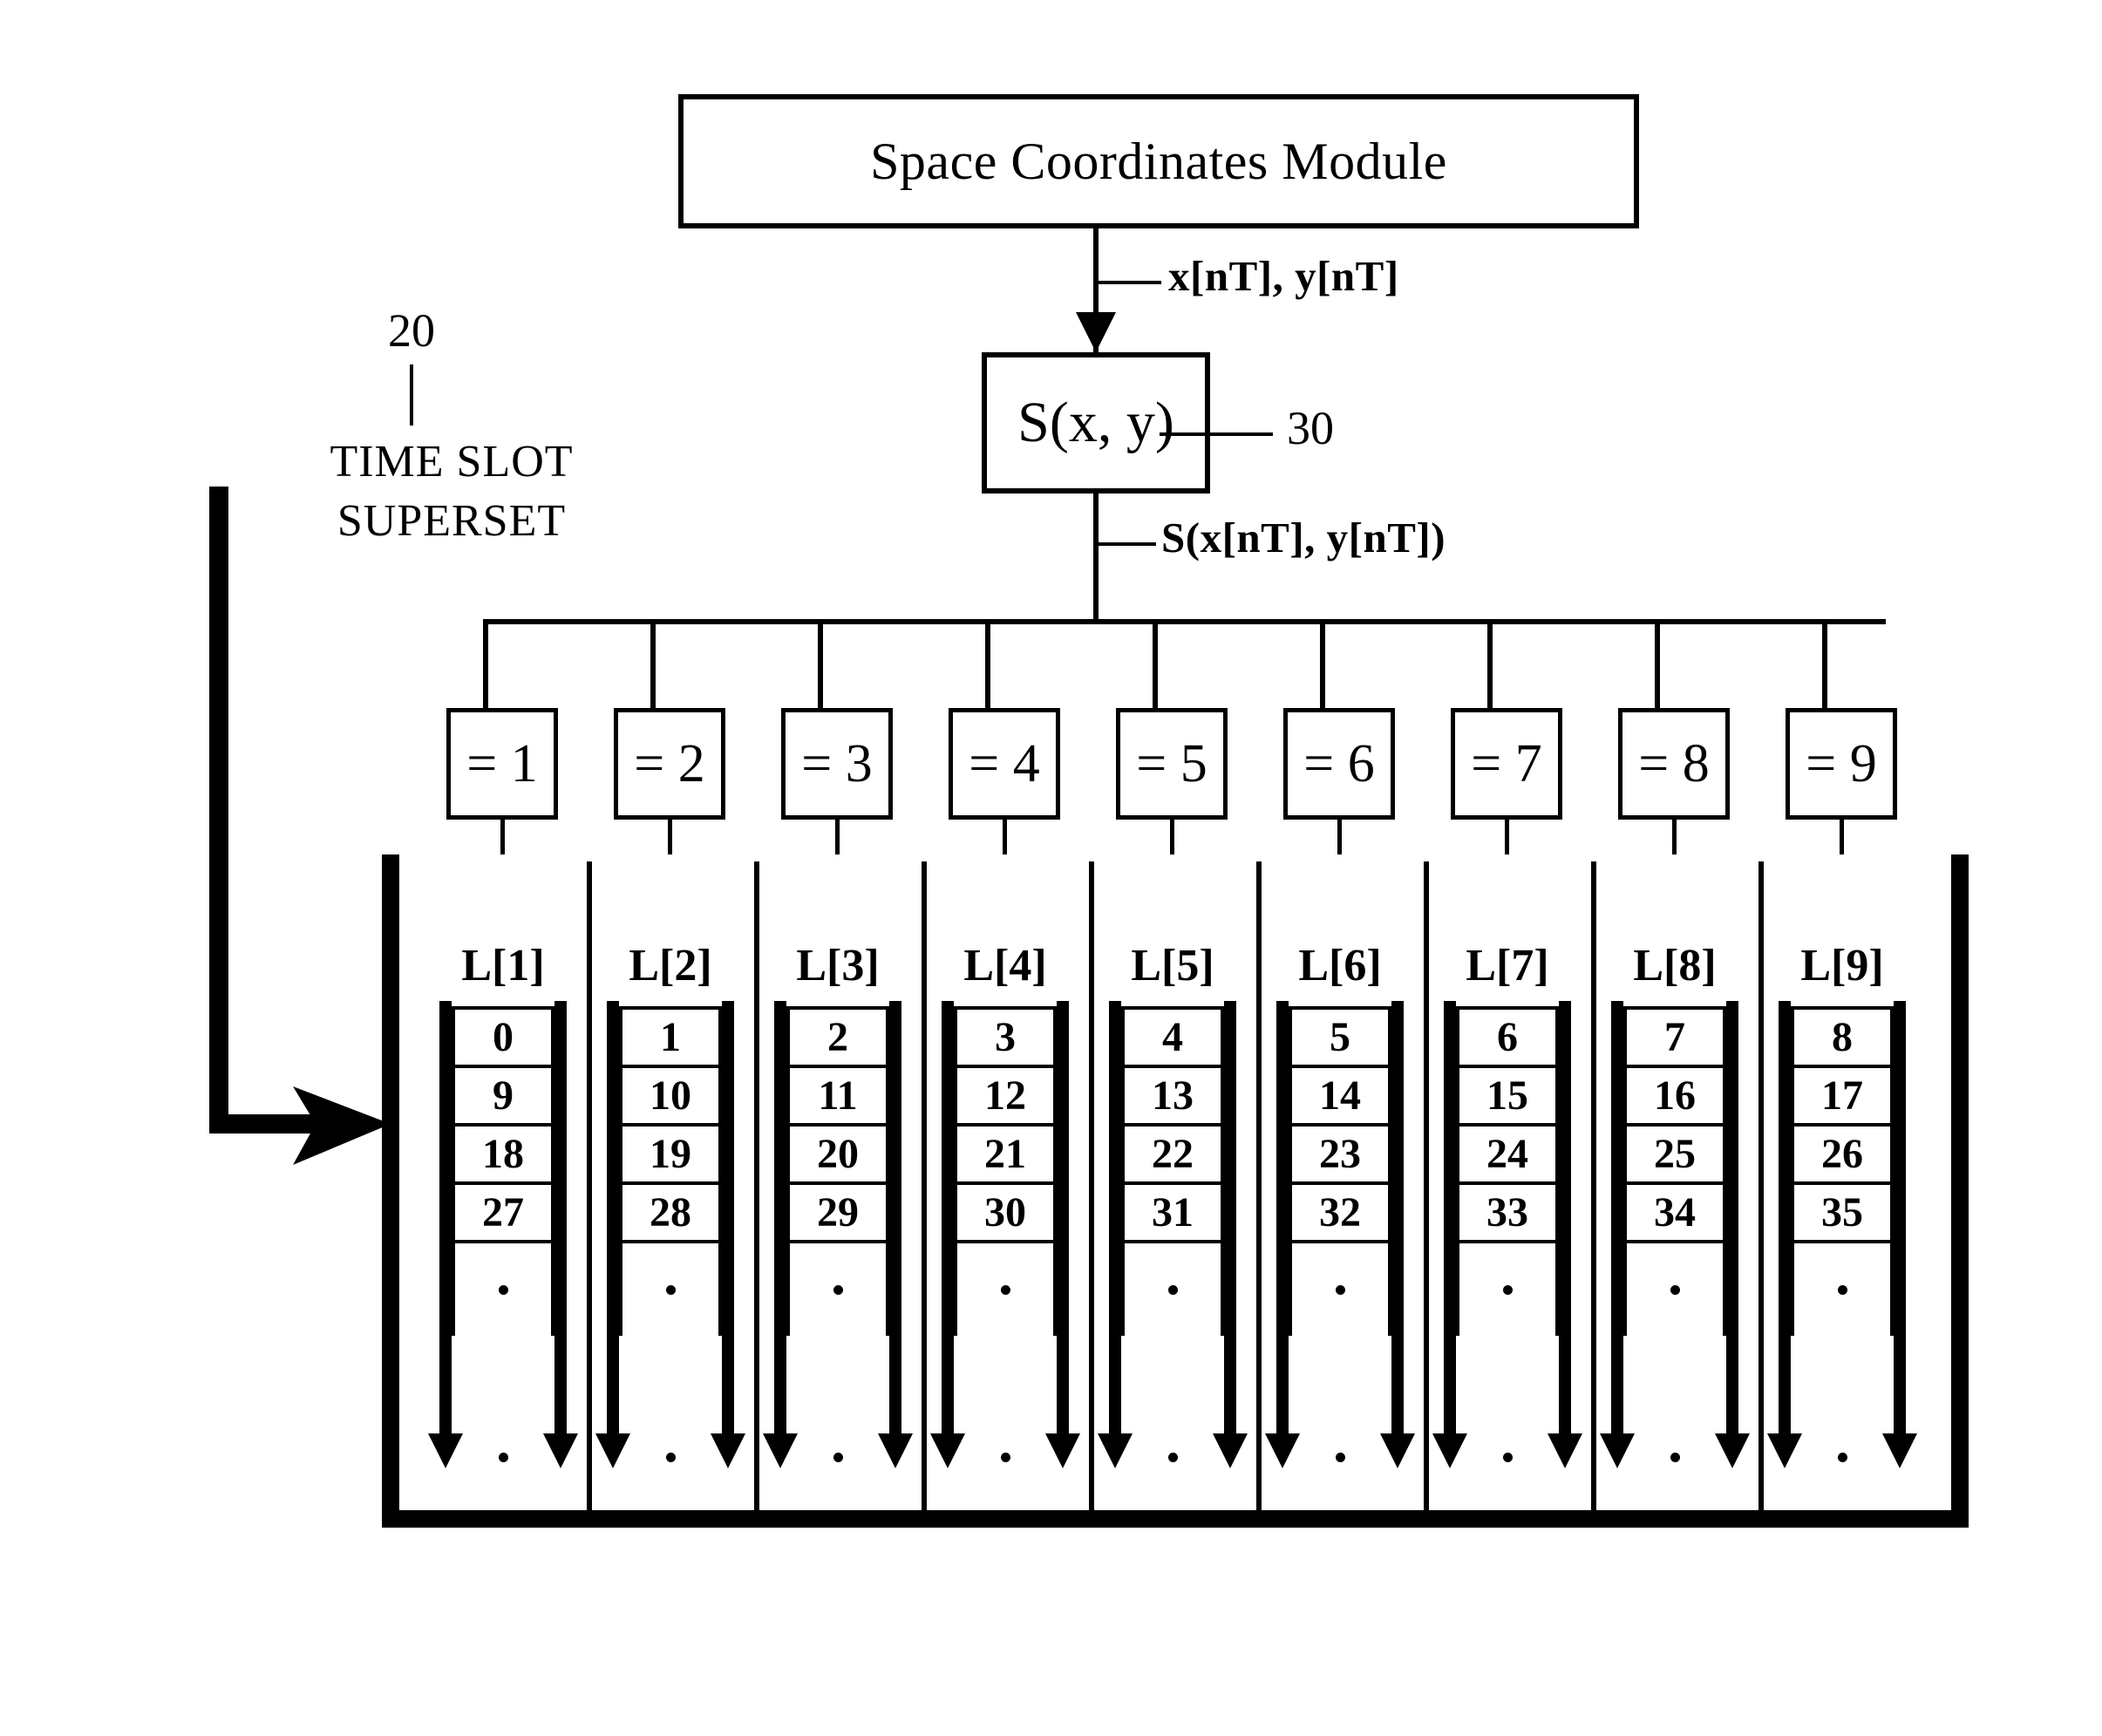  What do you see at coordinates (1005, 1156) in the screenshot?
I see `queue-cell-4-3: 21` at bounding box center [1005, 1156].